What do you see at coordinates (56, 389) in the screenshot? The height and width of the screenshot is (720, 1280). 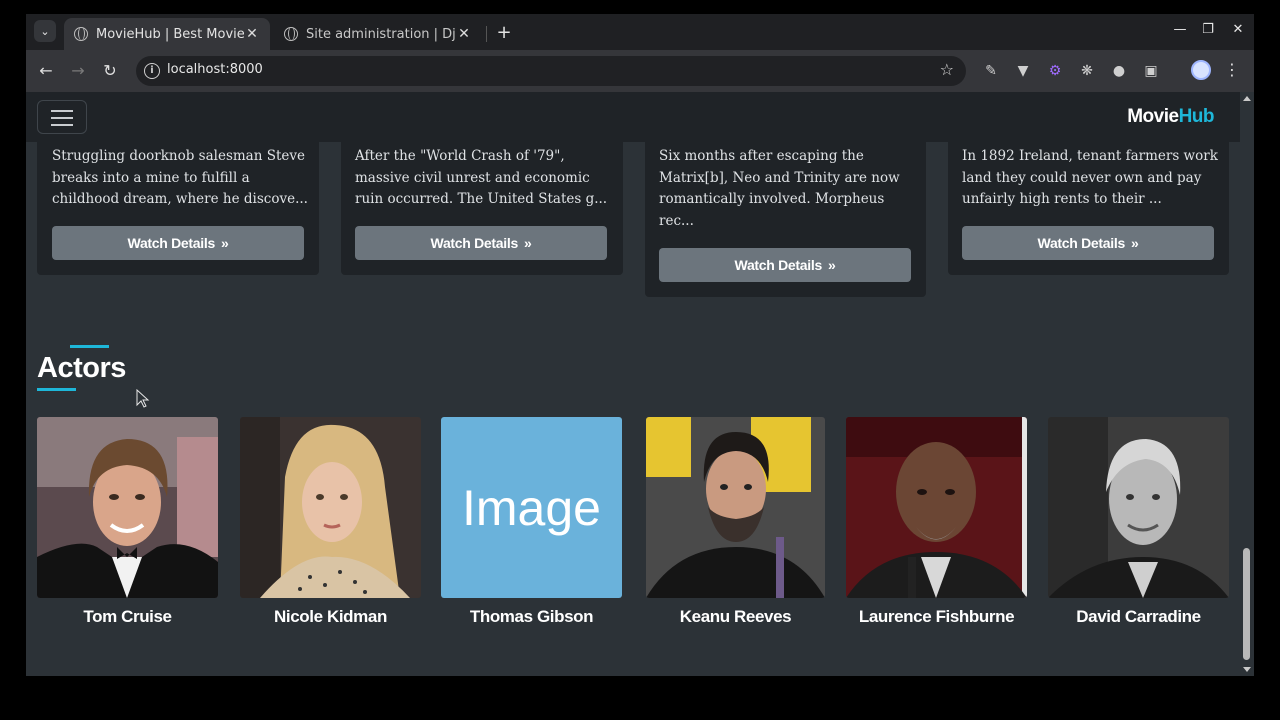 I see `section-title-underline` at bounding box center [56, 389].